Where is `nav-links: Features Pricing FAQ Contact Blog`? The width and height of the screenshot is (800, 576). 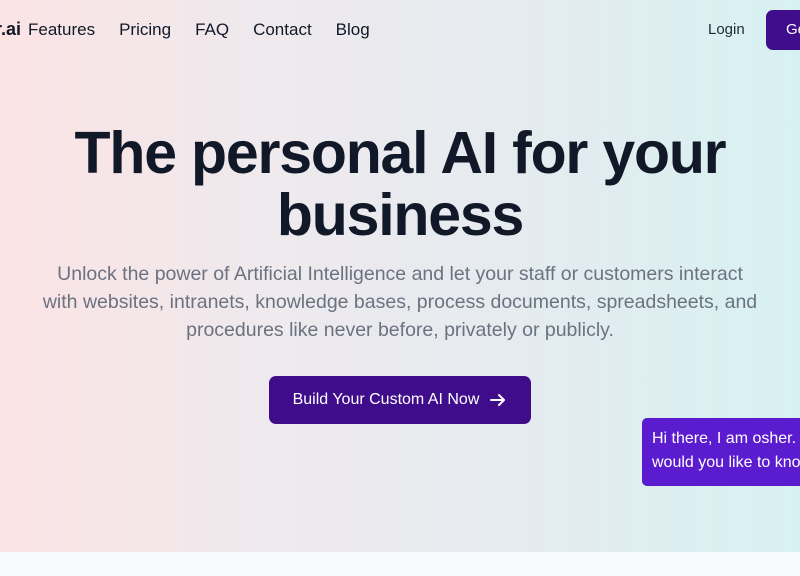 nav-links: Features Pricing FAQ Contact Blog is located at coordinates (199, 30).